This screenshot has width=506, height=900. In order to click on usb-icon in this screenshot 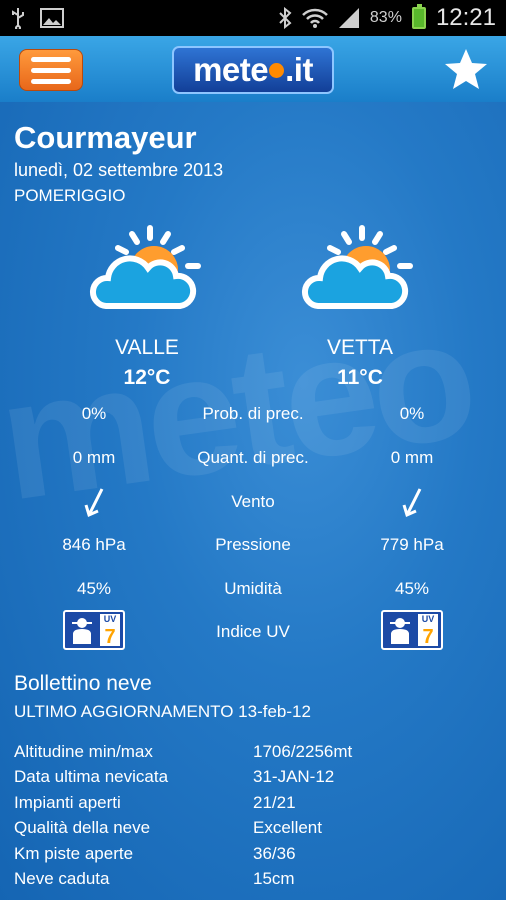, I will do `click(18, 18)`.